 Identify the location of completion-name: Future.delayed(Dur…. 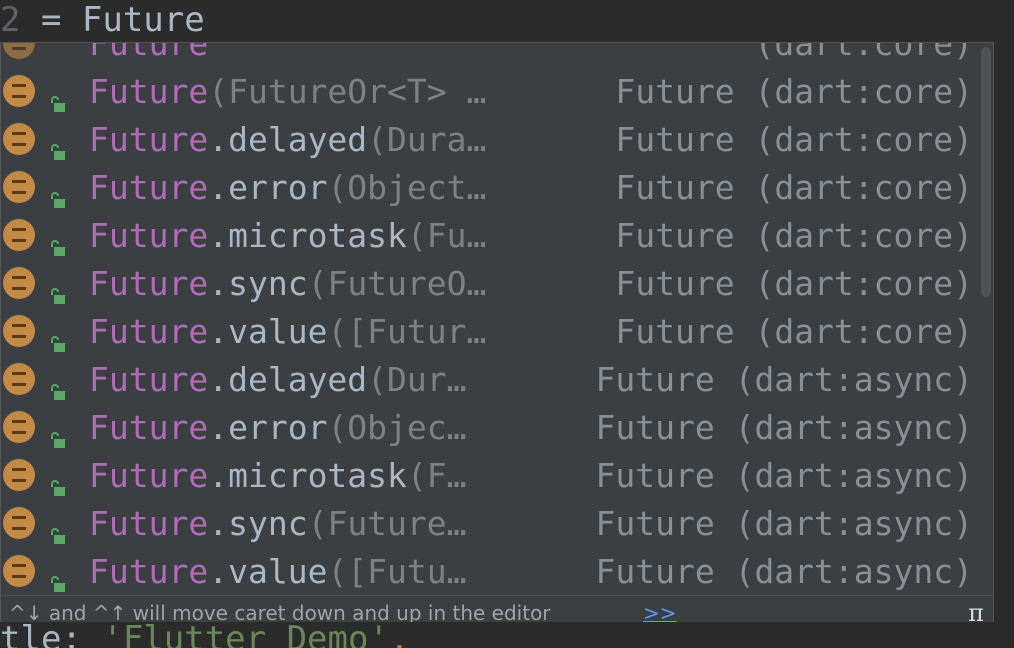
(278, 379).